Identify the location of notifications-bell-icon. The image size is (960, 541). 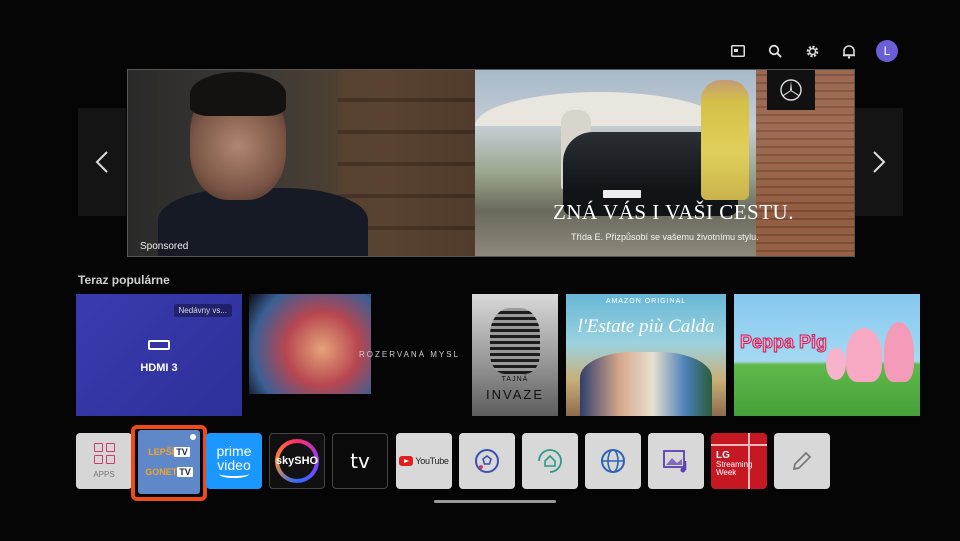
(849, 51).